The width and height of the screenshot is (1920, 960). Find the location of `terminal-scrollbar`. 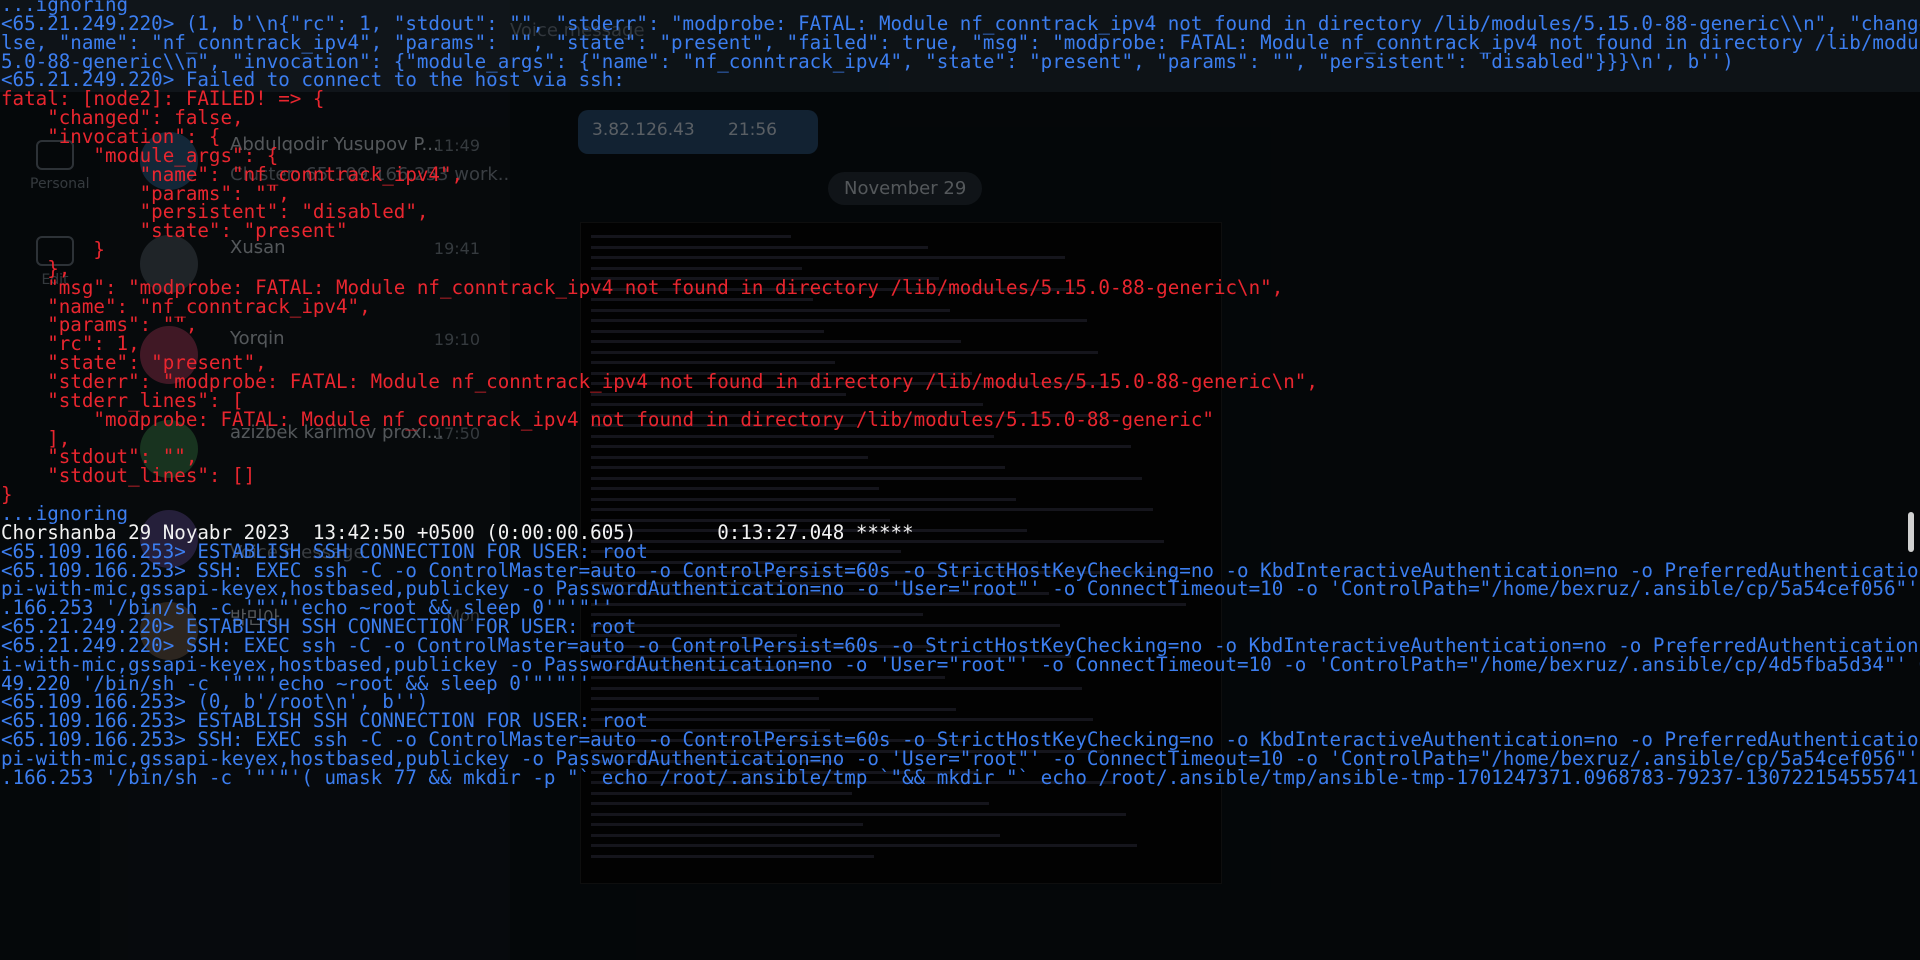

terminal-scrollbar is located at coordinates (1911, 532).